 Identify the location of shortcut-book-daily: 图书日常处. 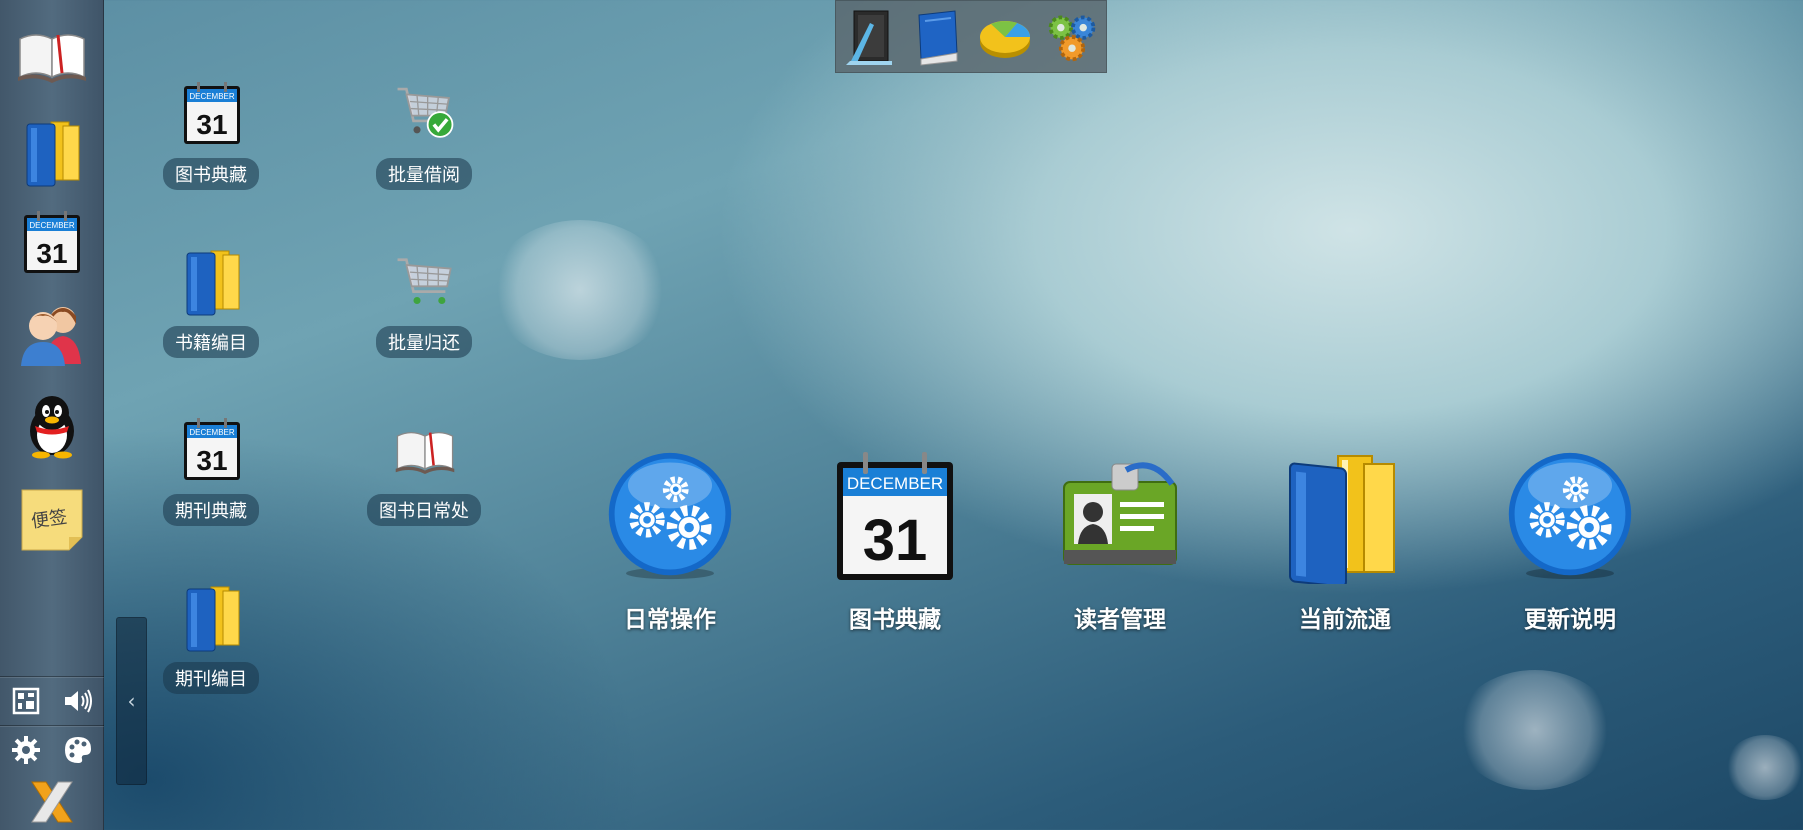
(424, 473).